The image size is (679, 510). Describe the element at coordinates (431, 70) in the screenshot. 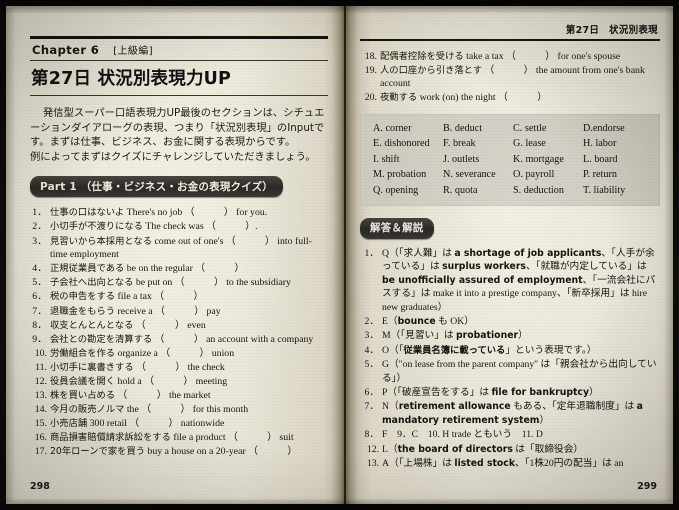

I see `quiz-item-japanese: 人の口座から引き落とす` at that location.